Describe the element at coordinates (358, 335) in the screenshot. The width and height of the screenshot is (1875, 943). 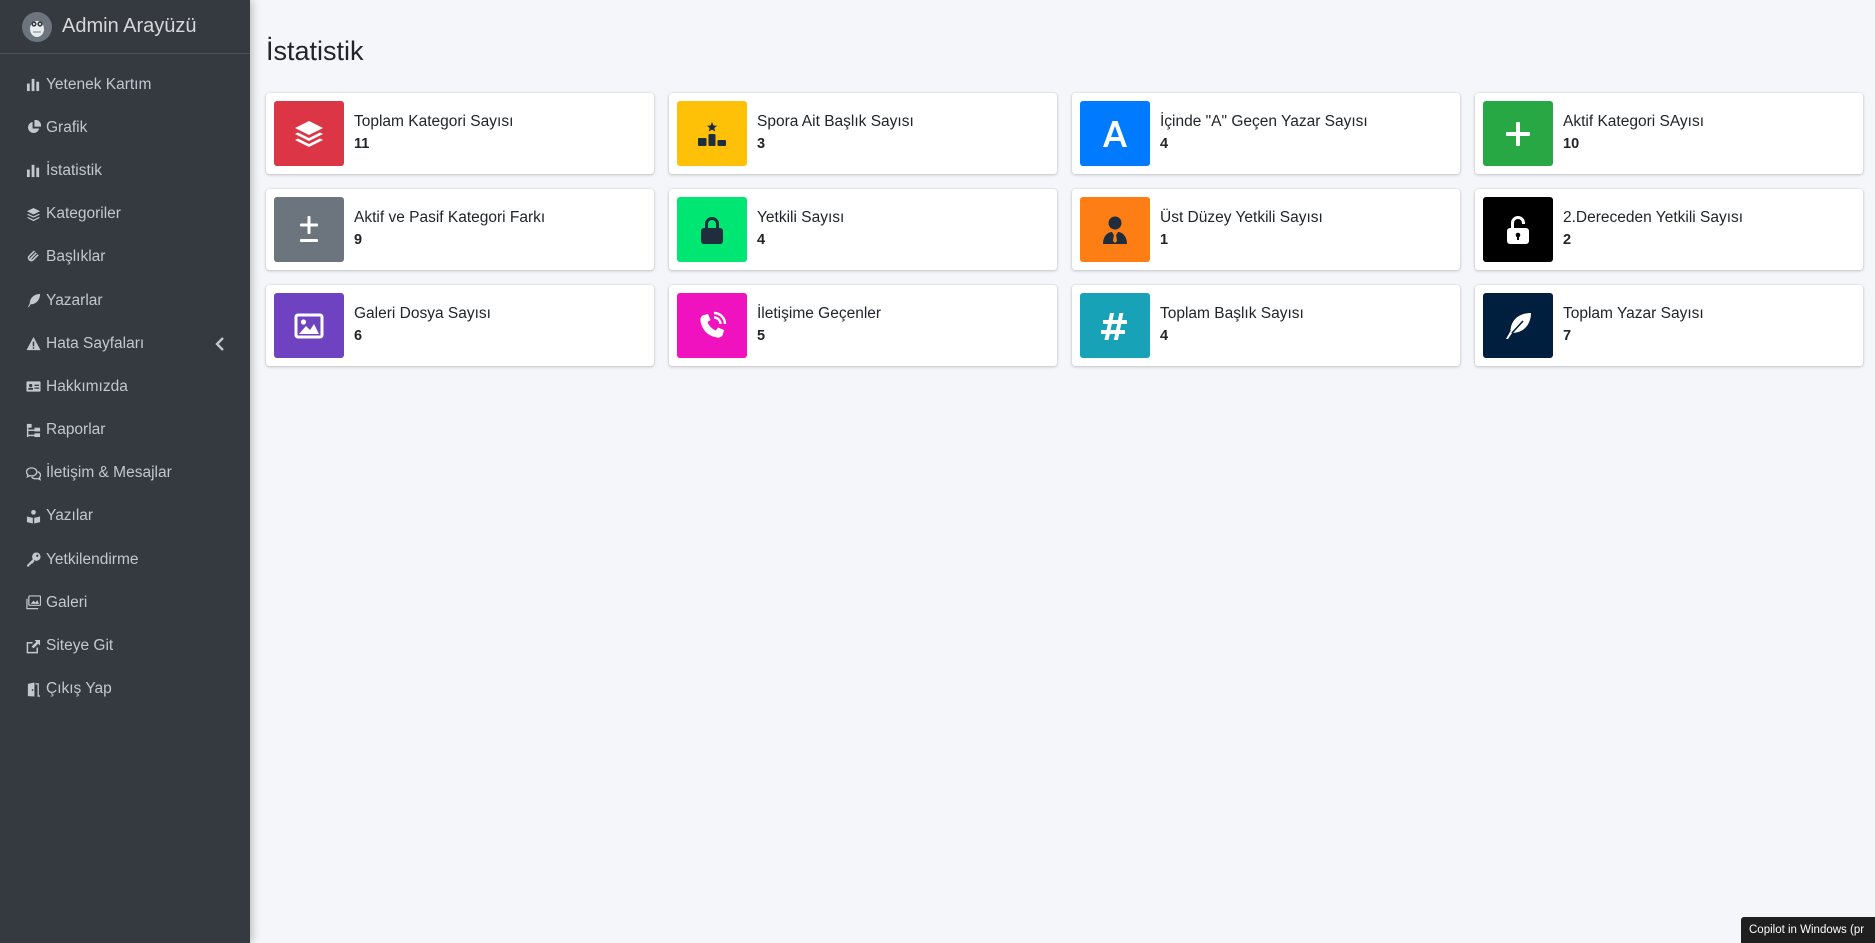
I see `stat-value: 6` at that location.